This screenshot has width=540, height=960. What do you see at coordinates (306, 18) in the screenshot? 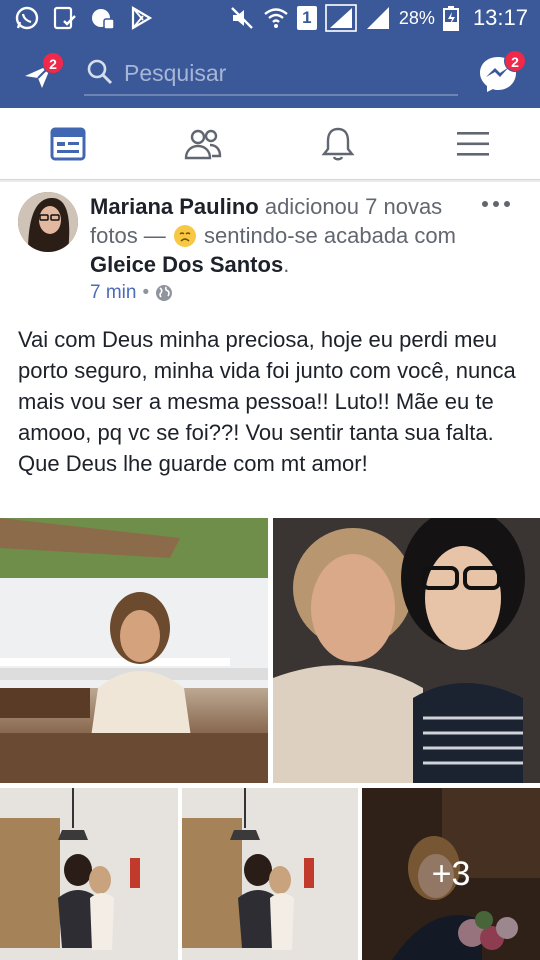
I see `sim-slot-icon: 1` at bounding box center [306, 18].